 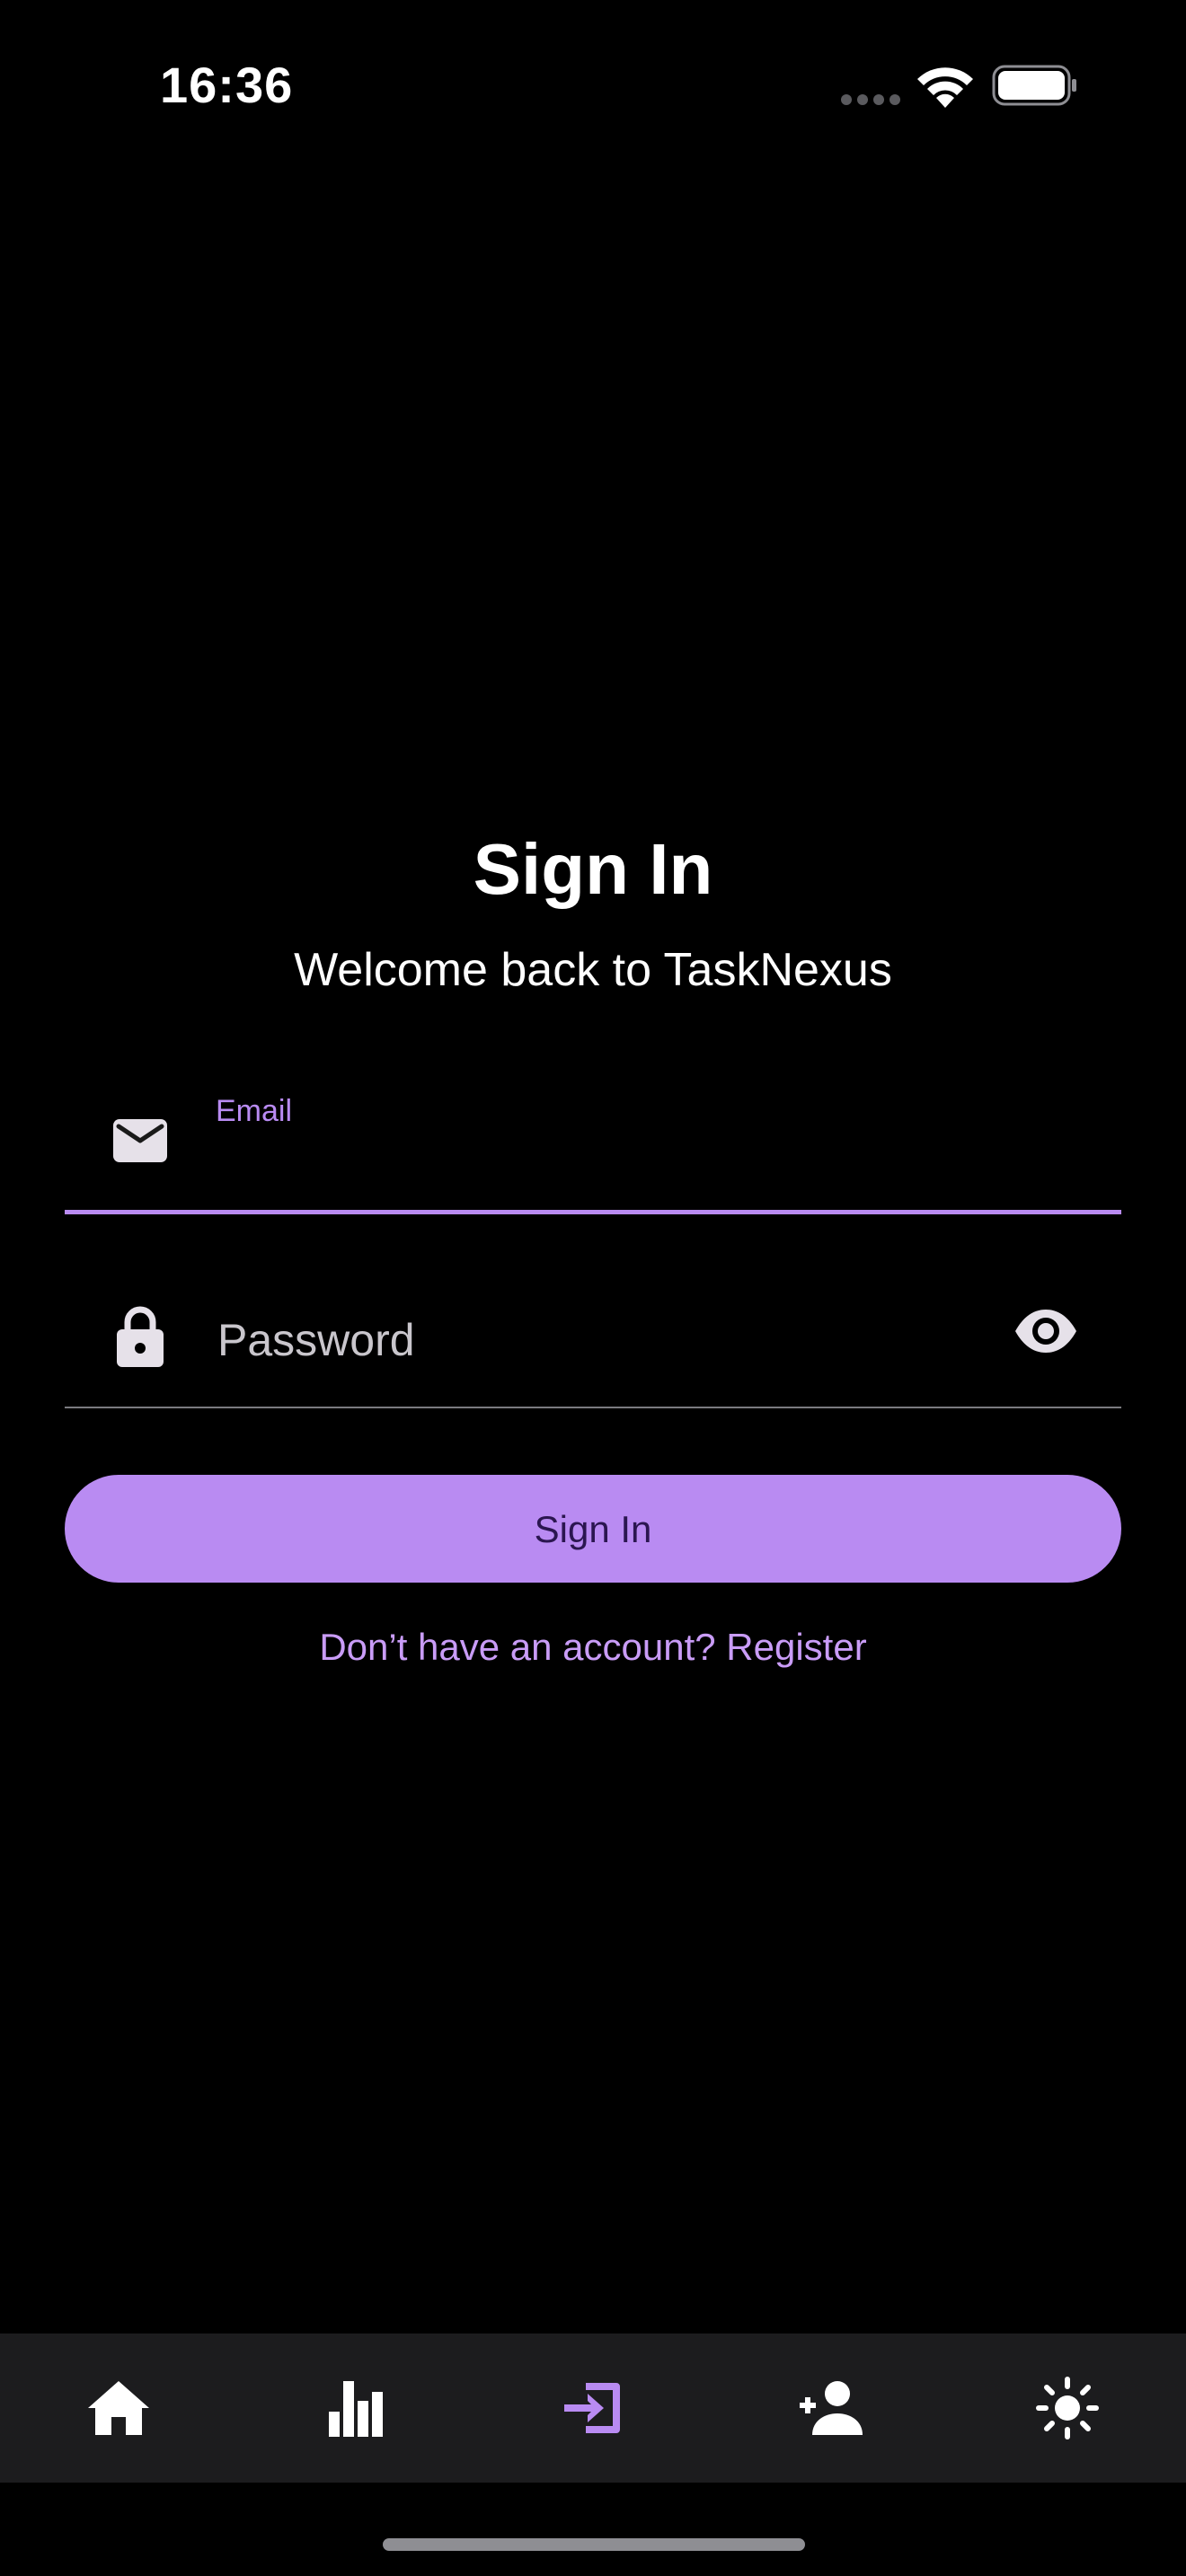 I want to click on battery-icon, so click(x=1034, y=85).